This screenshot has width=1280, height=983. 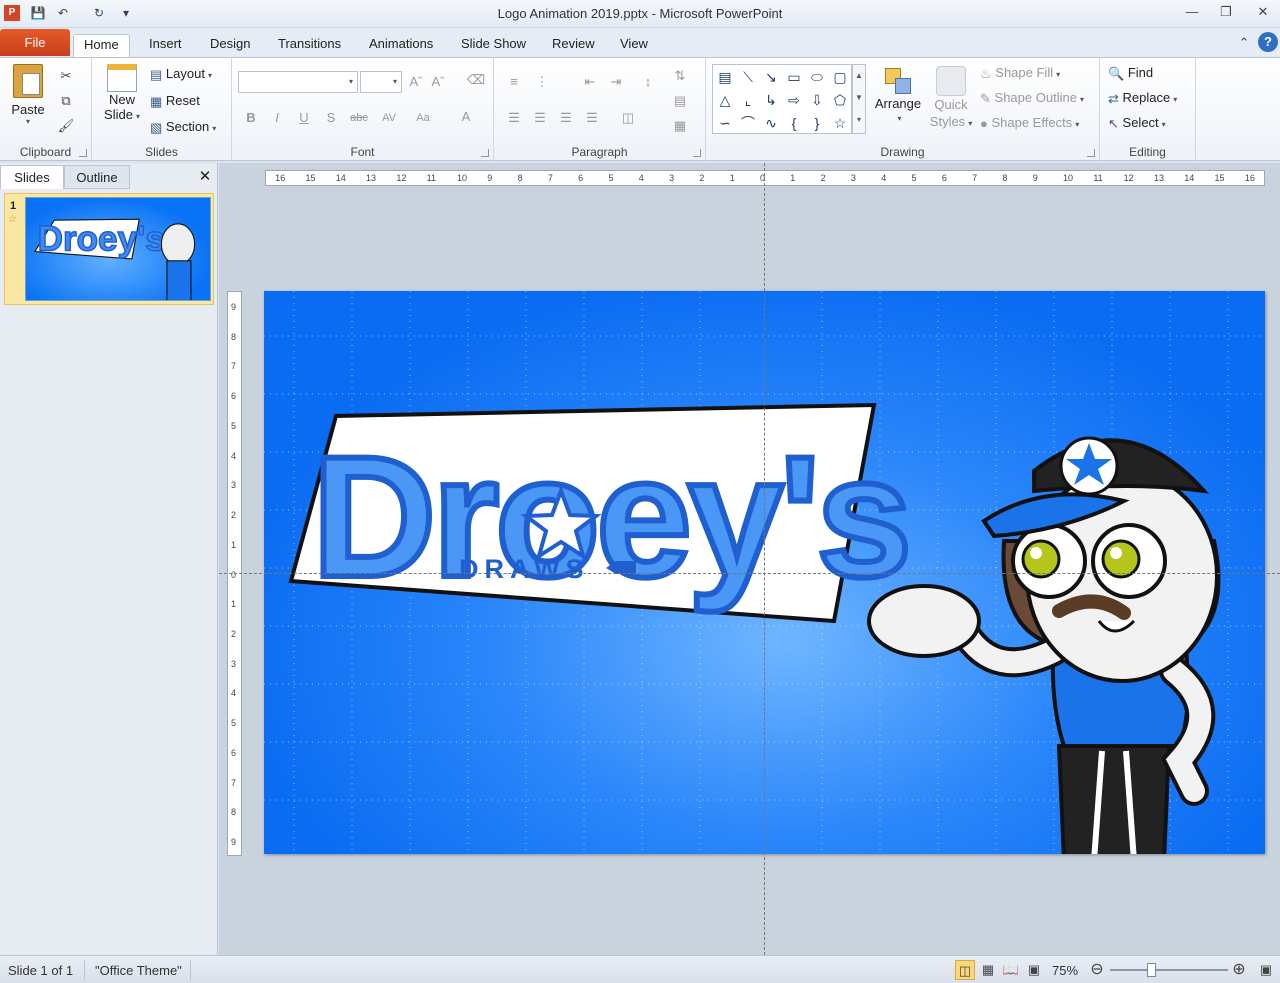 What do you see at coordinates (680, 101) in the screenshot?
I see `align-text-icon: ▤` at bounding box center [680, 101].